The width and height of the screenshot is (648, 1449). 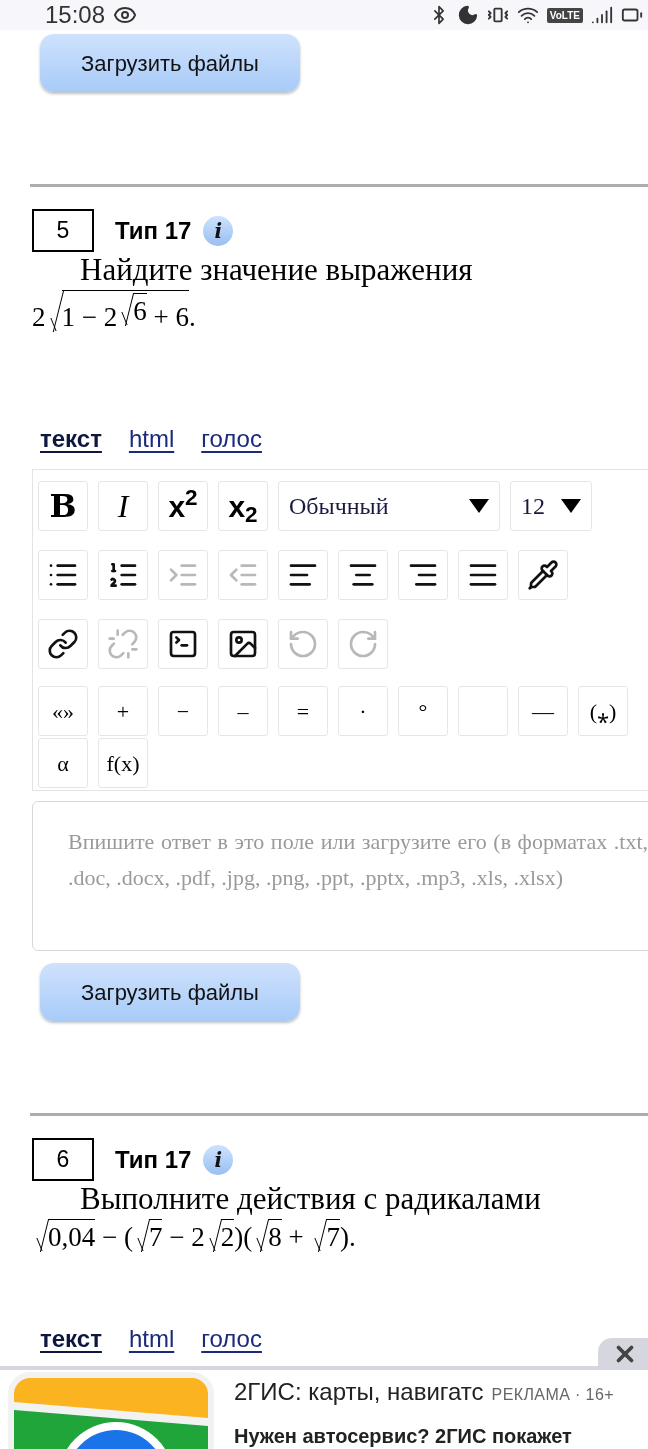 What do you see at coordinates (63, 1159) in the screenshot?
I see `task-number: 6` at bounding box center [63, 1159].